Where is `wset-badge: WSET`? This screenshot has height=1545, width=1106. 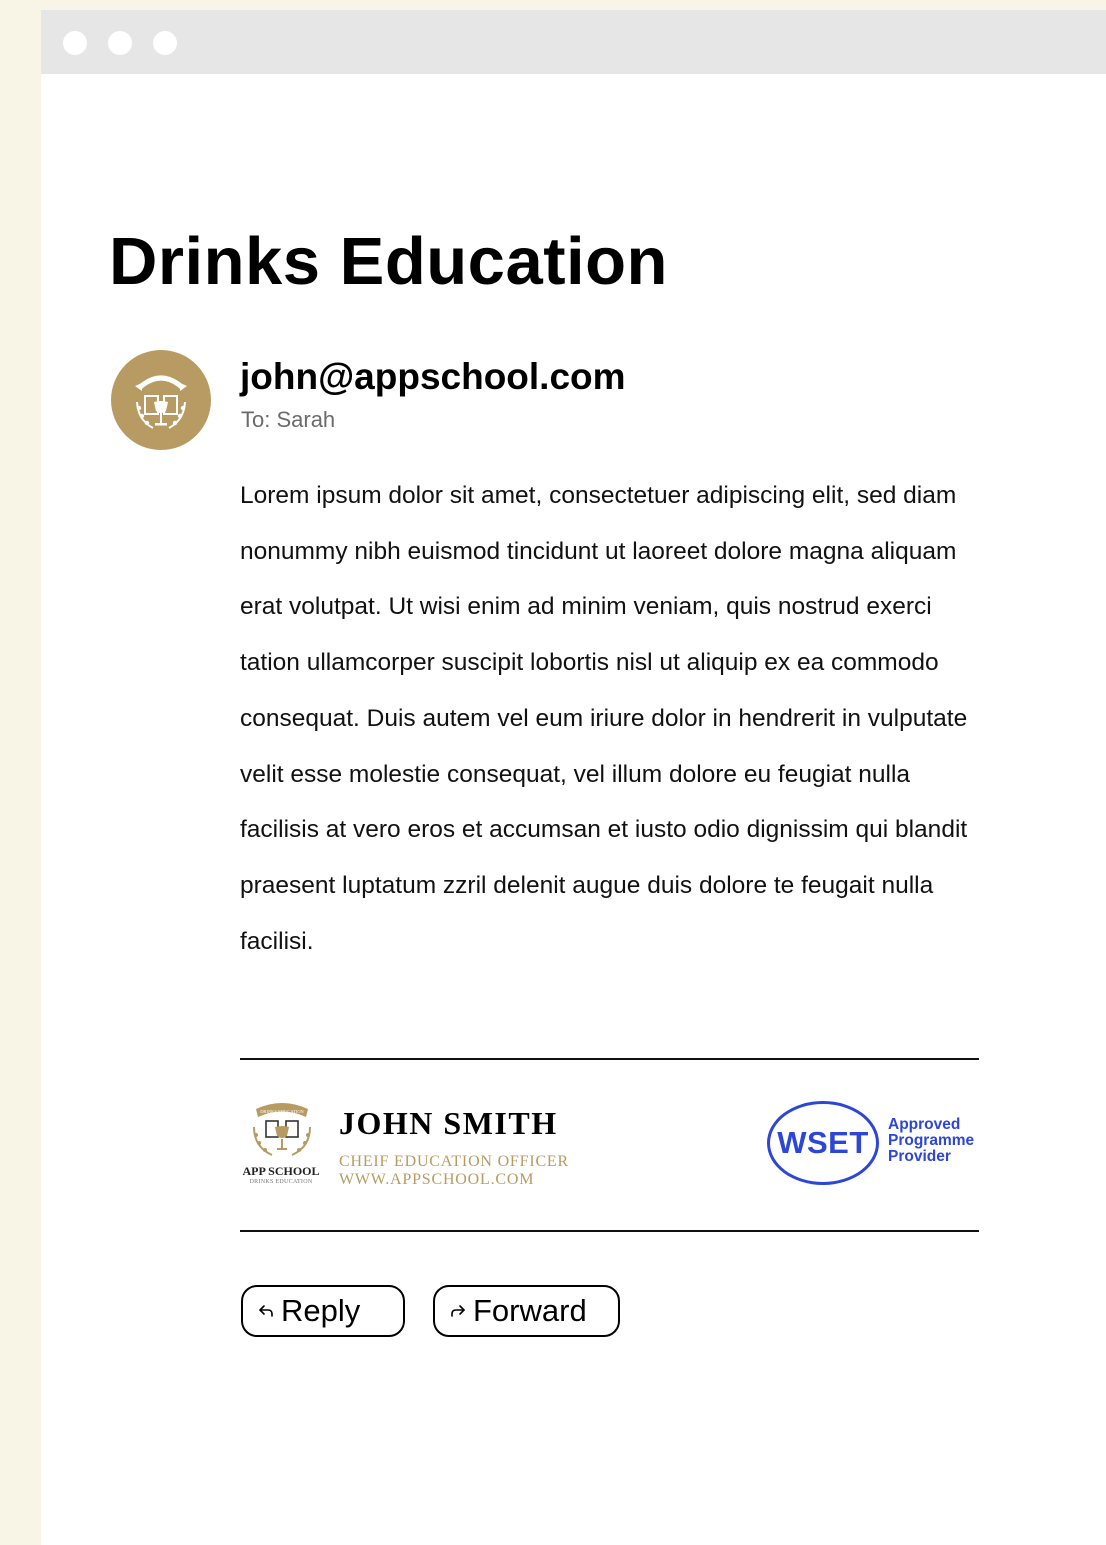 wset-badge: WSET is located at coordinates (823, 1143).